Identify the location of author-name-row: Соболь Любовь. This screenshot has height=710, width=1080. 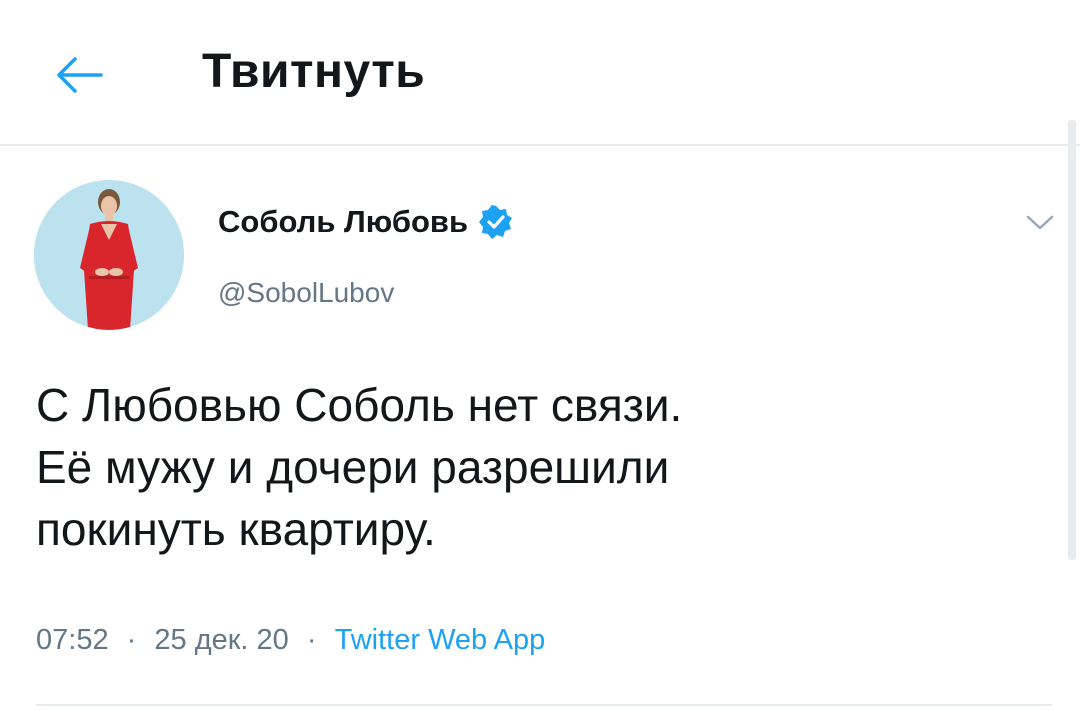
(366, 222).